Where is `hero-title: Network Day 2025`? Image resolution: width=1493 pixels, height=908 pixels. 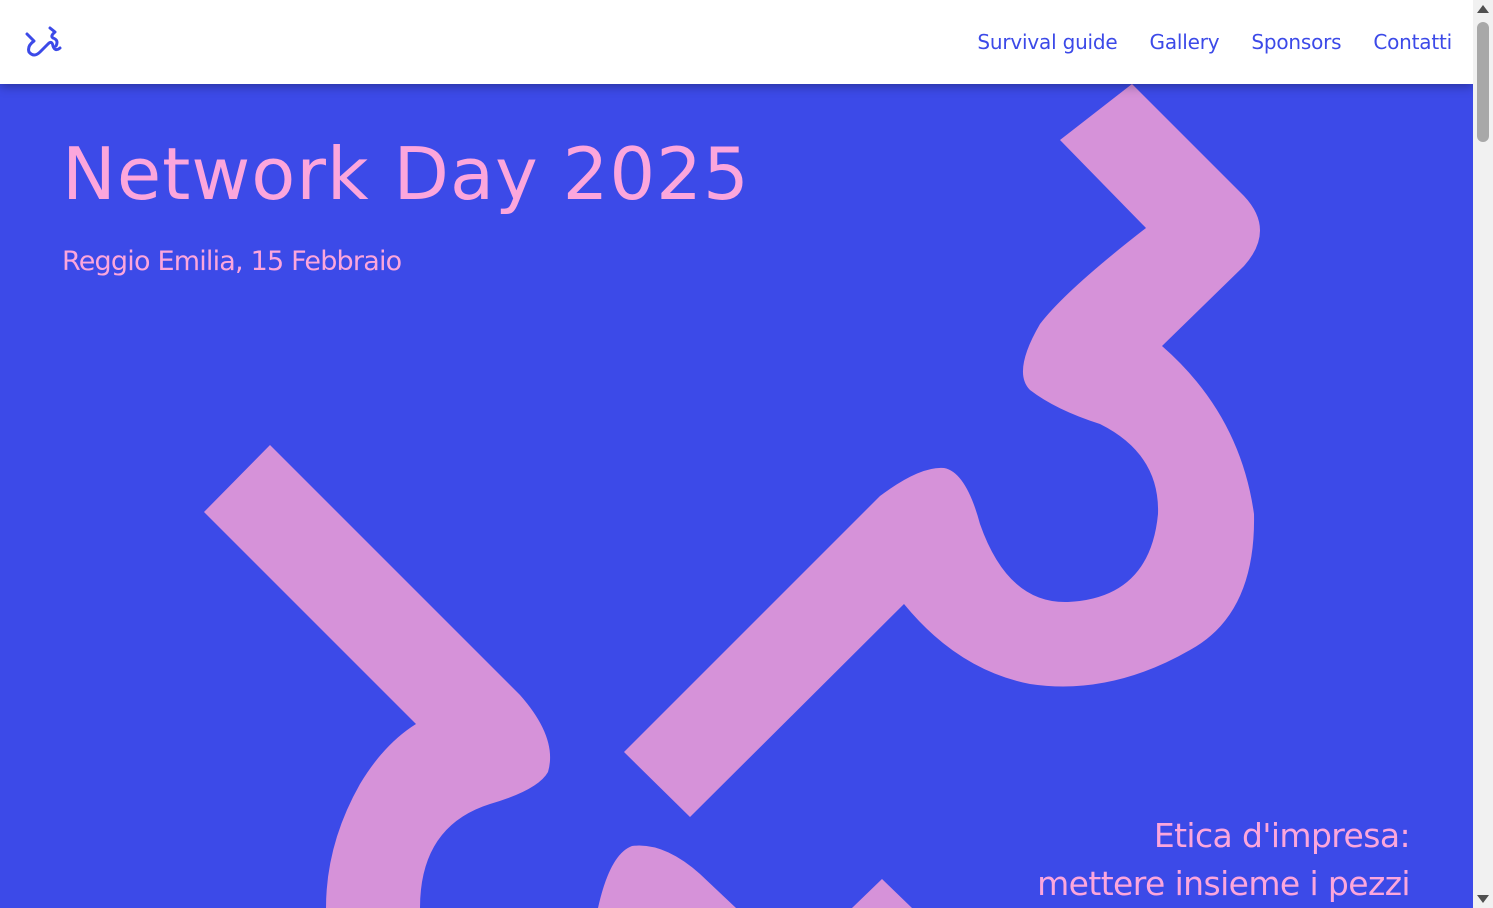
hero-title: Network Day 2025 is located at coordinates (406, 174).